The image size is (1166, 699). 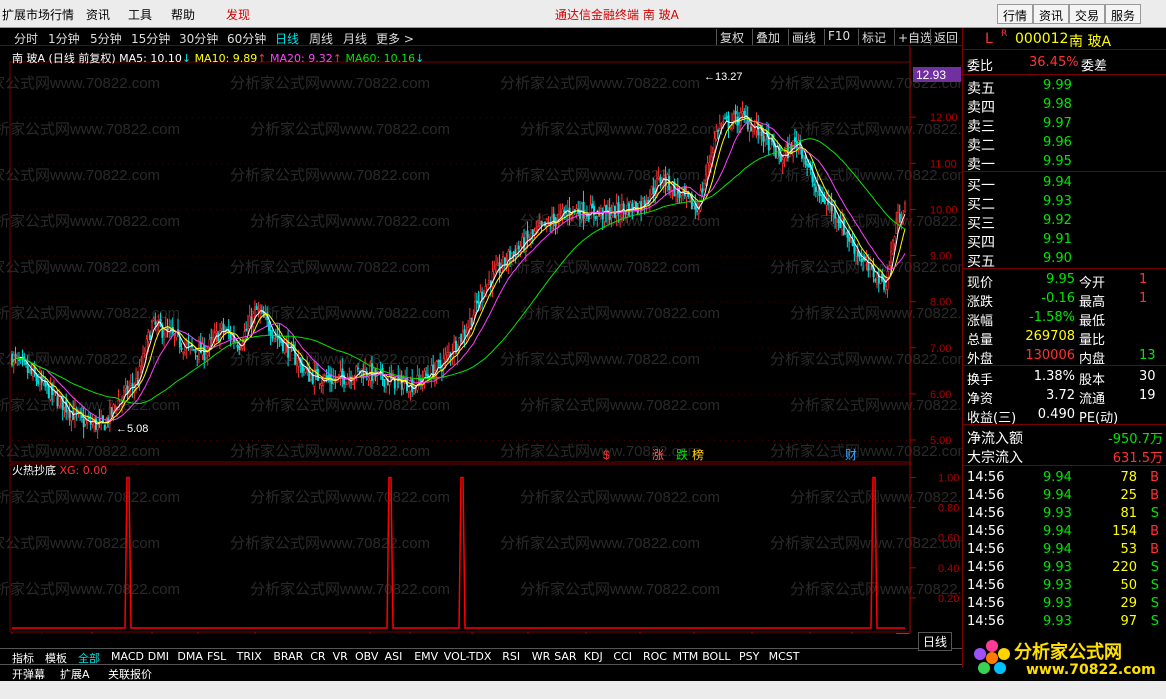 I want to click on indicator-tab: EMV, so click(x=426, y=656).